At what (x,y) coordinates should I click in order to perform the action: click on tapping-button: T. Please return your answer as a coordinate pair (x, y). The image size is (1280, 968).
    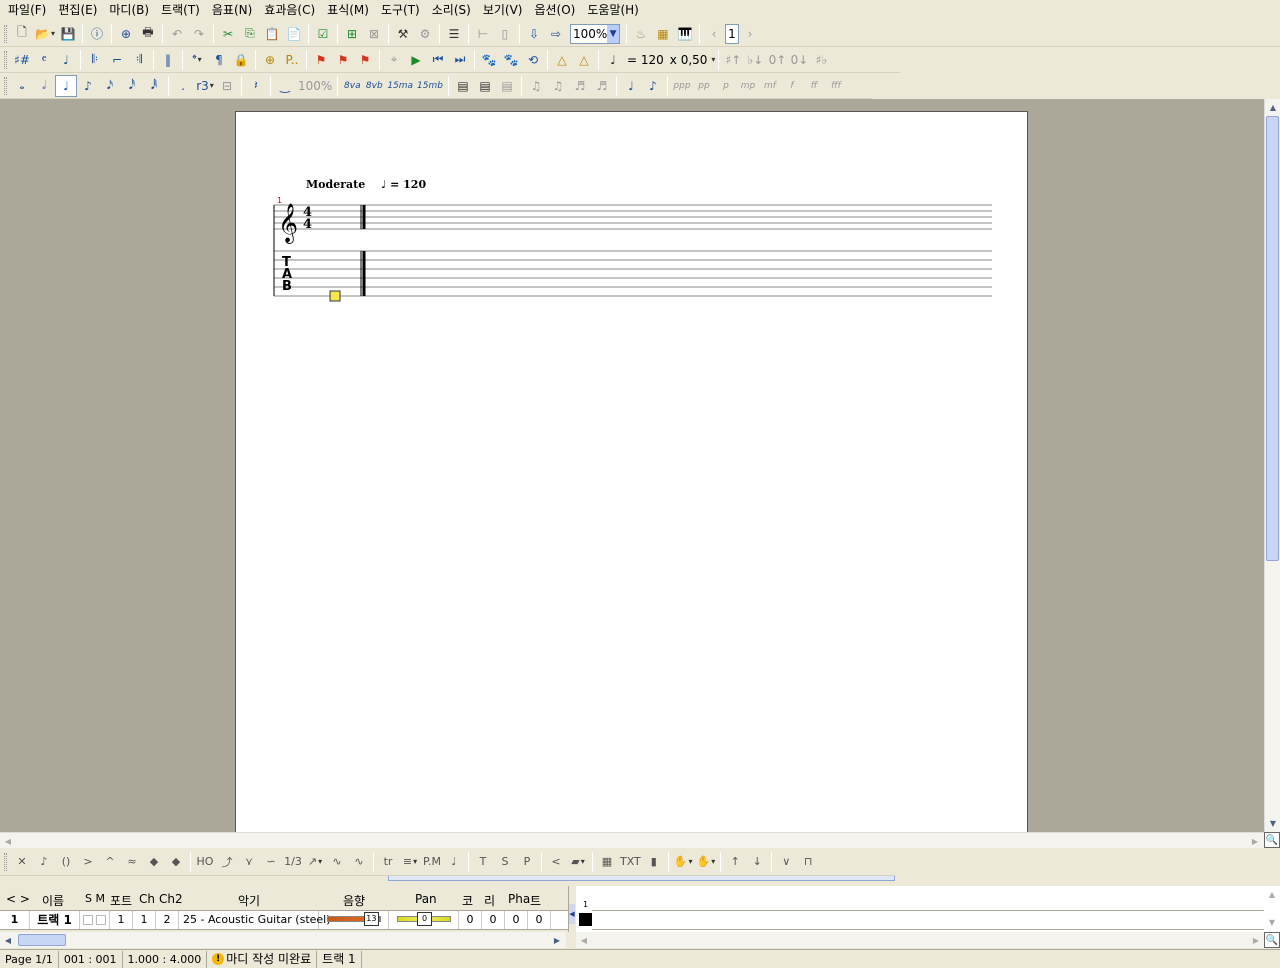
    Looking at the image, I should click on (483, 862).